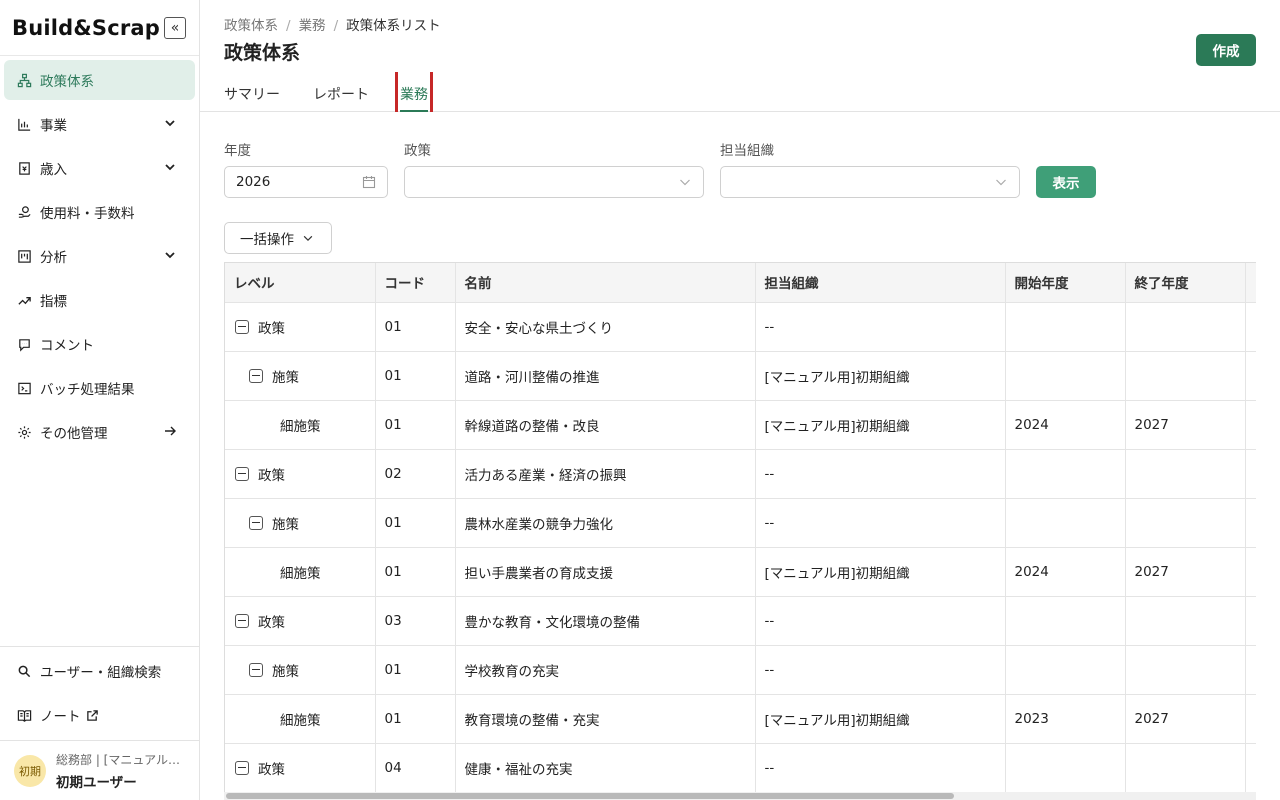 Image resolution: width=1280 pixels, height=800 pixels. What do you see at coordinates (99, 168) in the screenshot?
I see `sidebar-item-revenue: 歳入` at bounding box center [99, 168].